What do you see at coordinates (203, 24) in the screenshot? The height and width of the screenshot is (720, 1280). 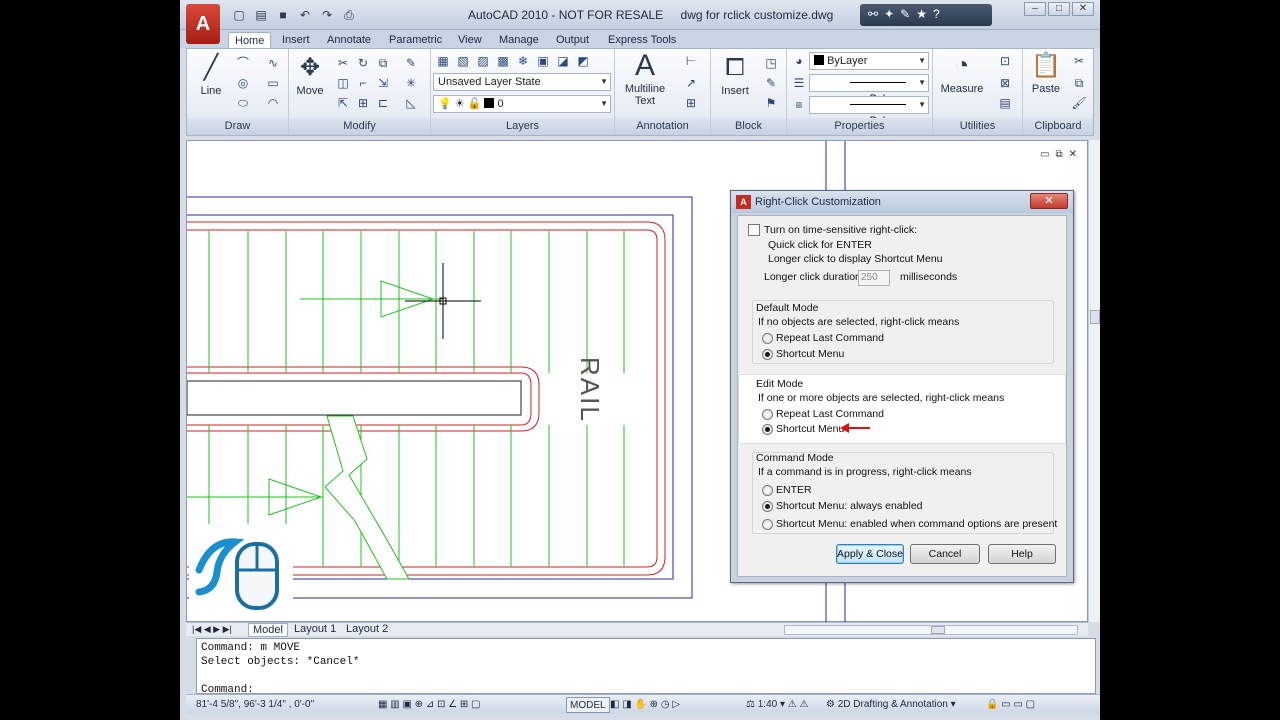 I see `application-menu-button: A` at bounding box center [203, 24].